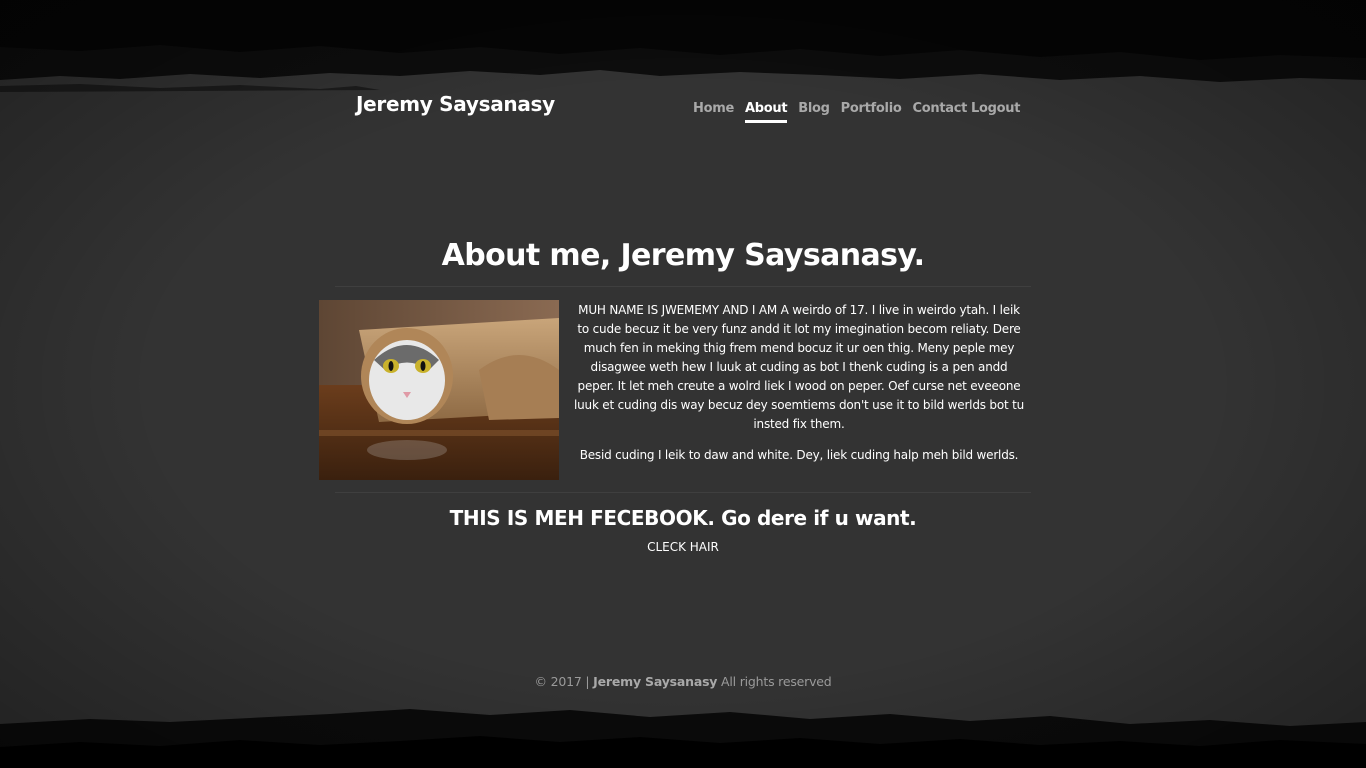 The width and height of the screenshot is (1366, 768). I want to click on torn-bottom-edge, so click(683, 738).